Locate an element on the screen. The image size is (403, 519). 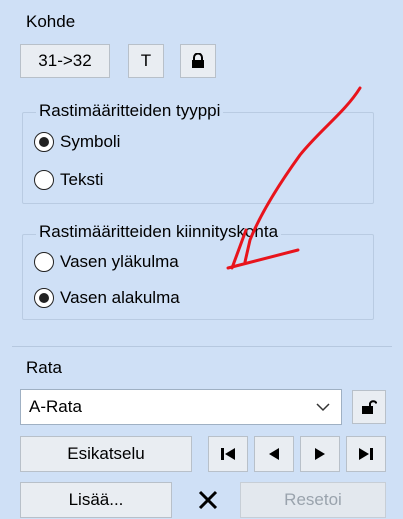
first-button is located at coordinates (228, 454).